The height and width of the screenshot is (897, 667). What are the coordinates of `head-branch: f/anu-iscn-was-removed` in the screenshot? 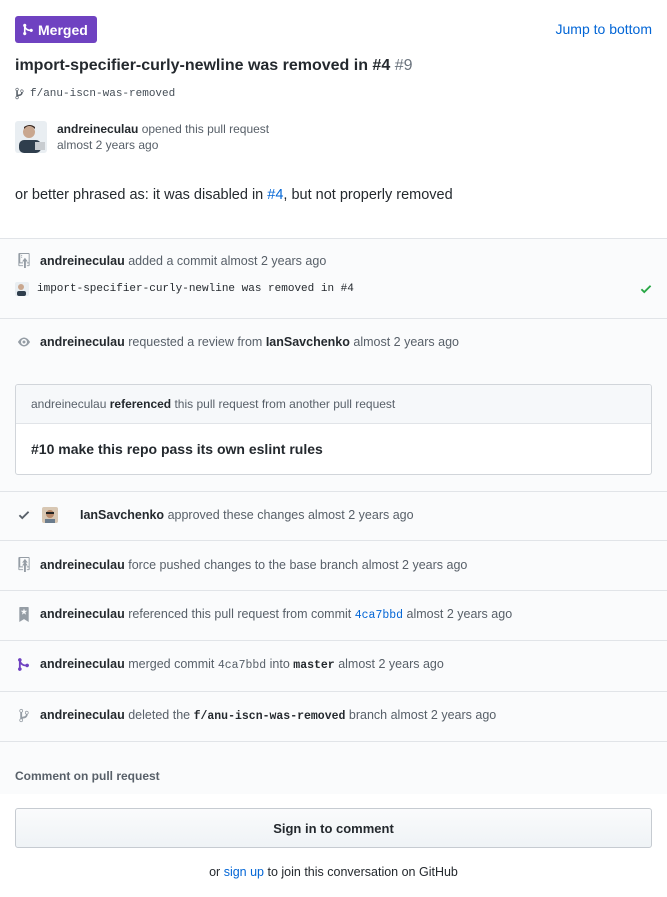 It's located at (95, 93).